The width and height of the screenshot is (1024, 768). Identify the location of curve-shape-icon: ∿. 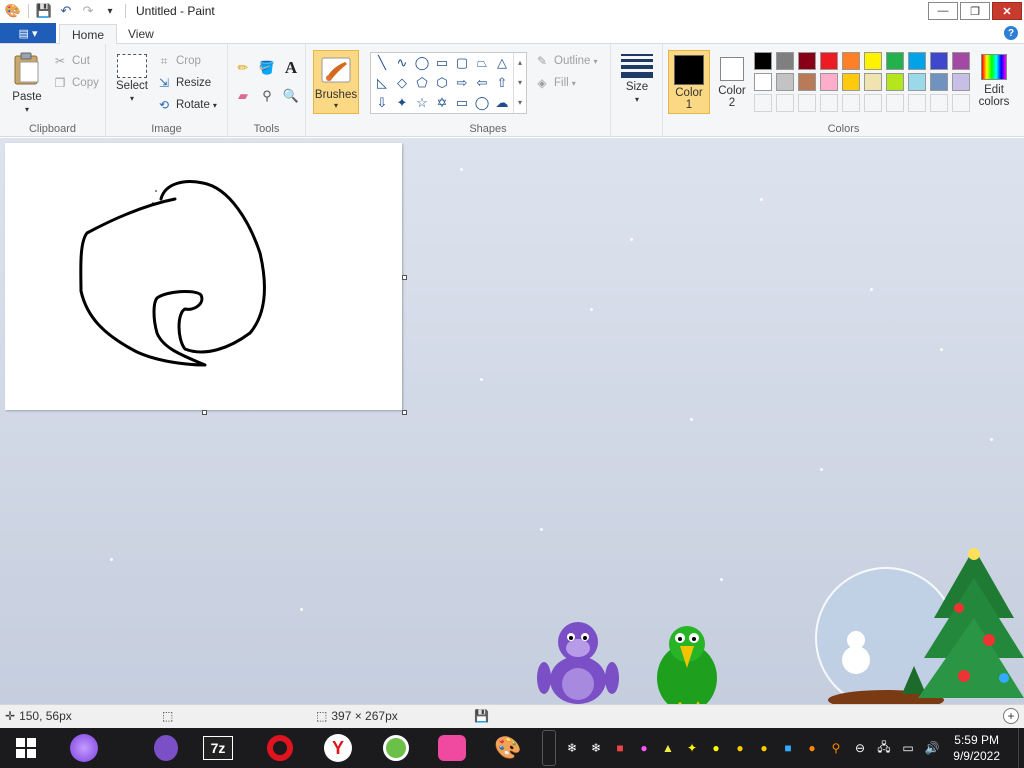
(402, 63).